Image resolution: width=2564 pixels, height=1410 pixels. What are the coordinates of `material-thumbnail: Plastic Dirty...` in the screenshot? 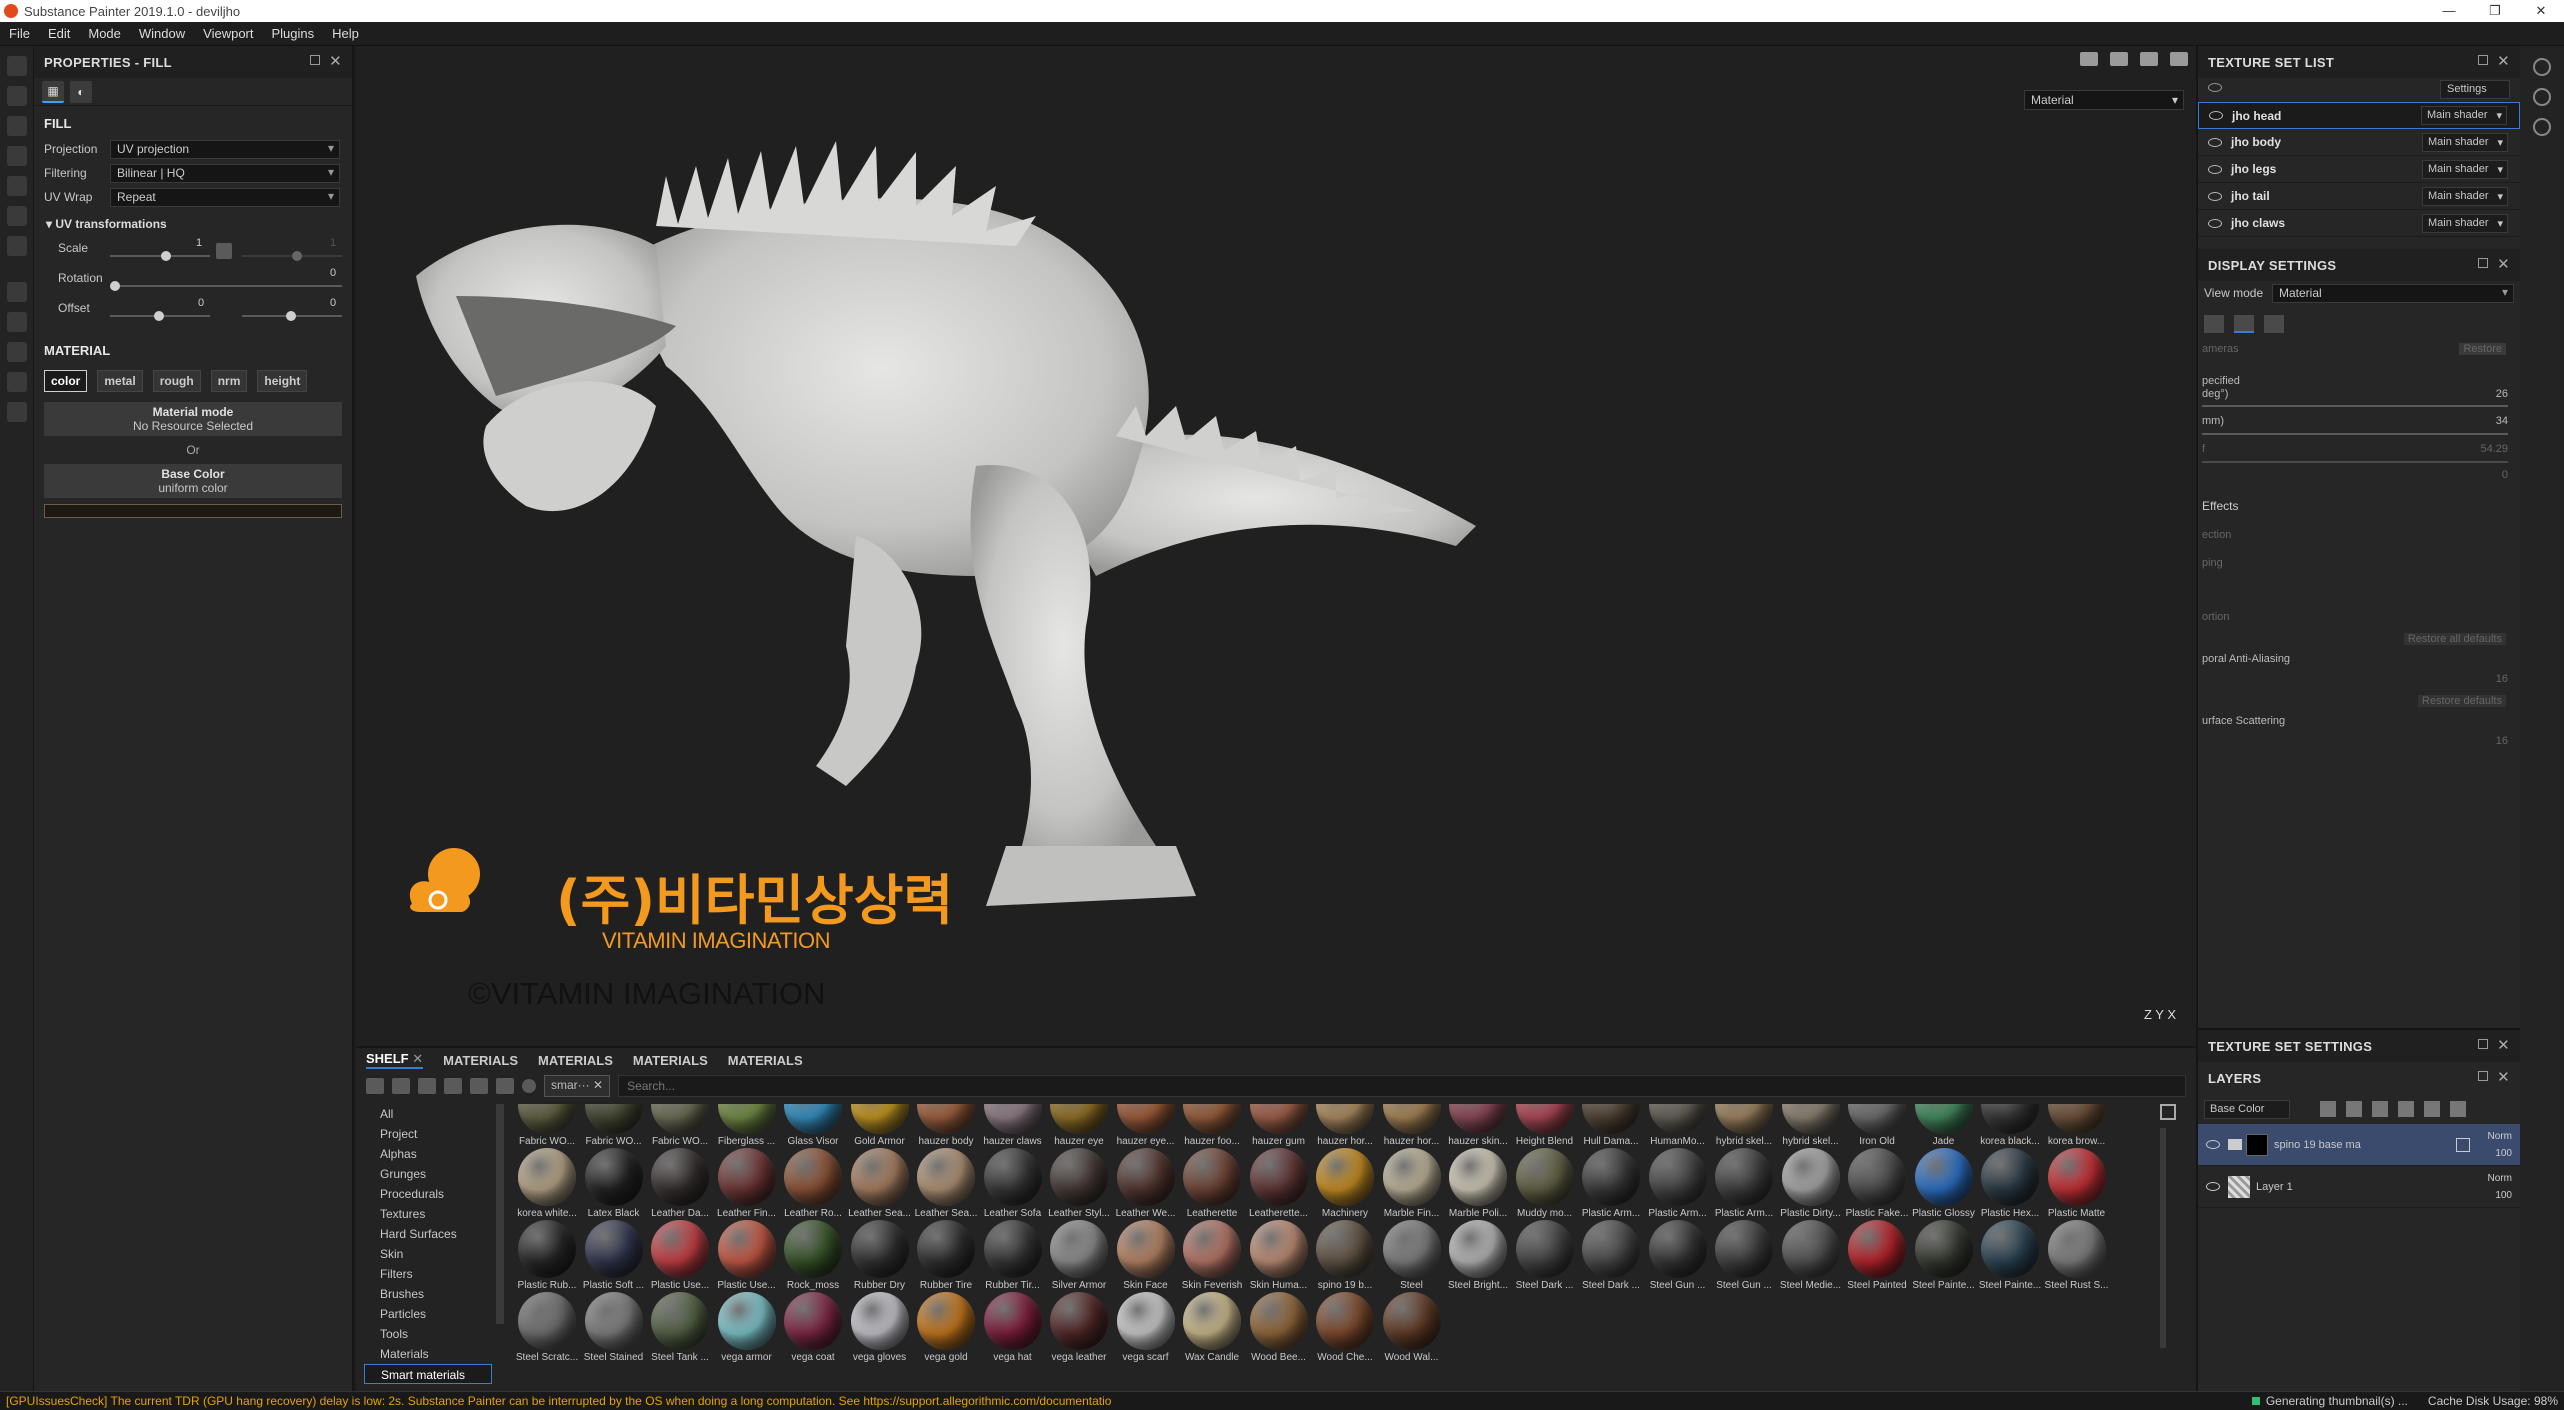 It's located at (1811, 1183).